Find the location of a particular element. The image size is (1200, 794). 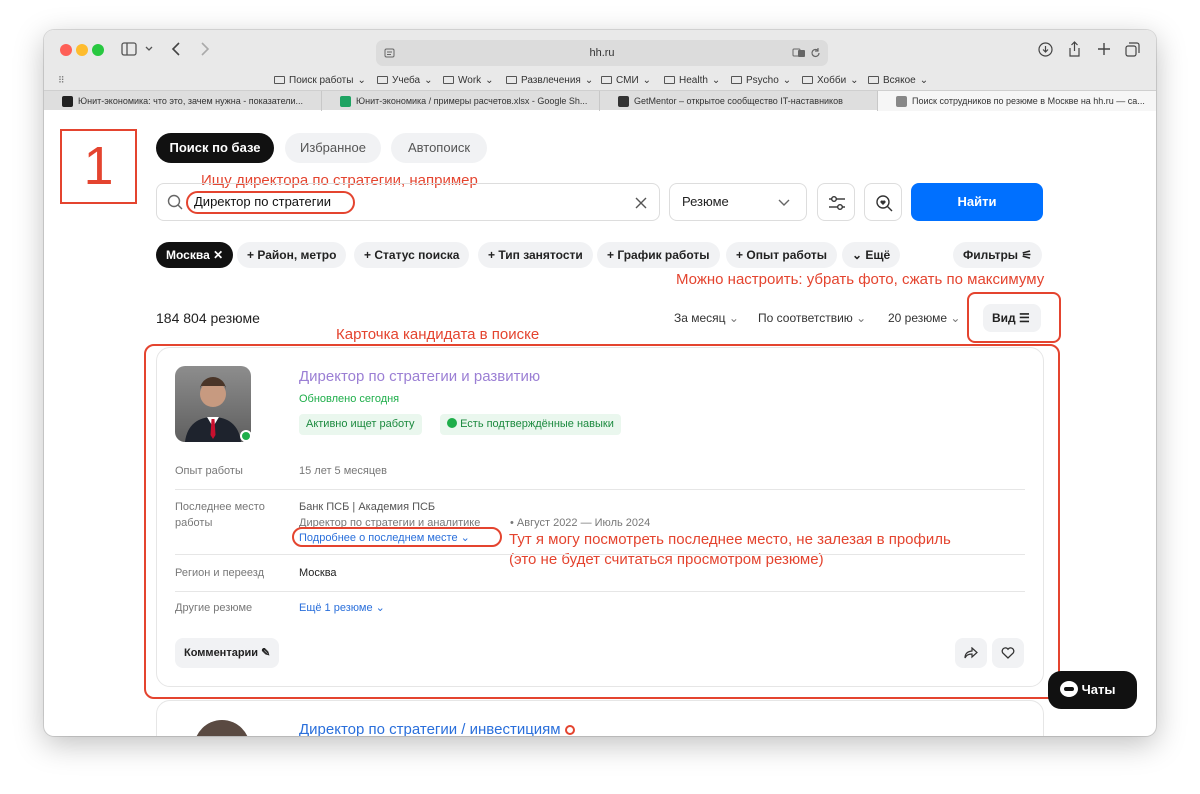

per-page-select: 20 резюме ⌄ is located at coordinates (924, 318).